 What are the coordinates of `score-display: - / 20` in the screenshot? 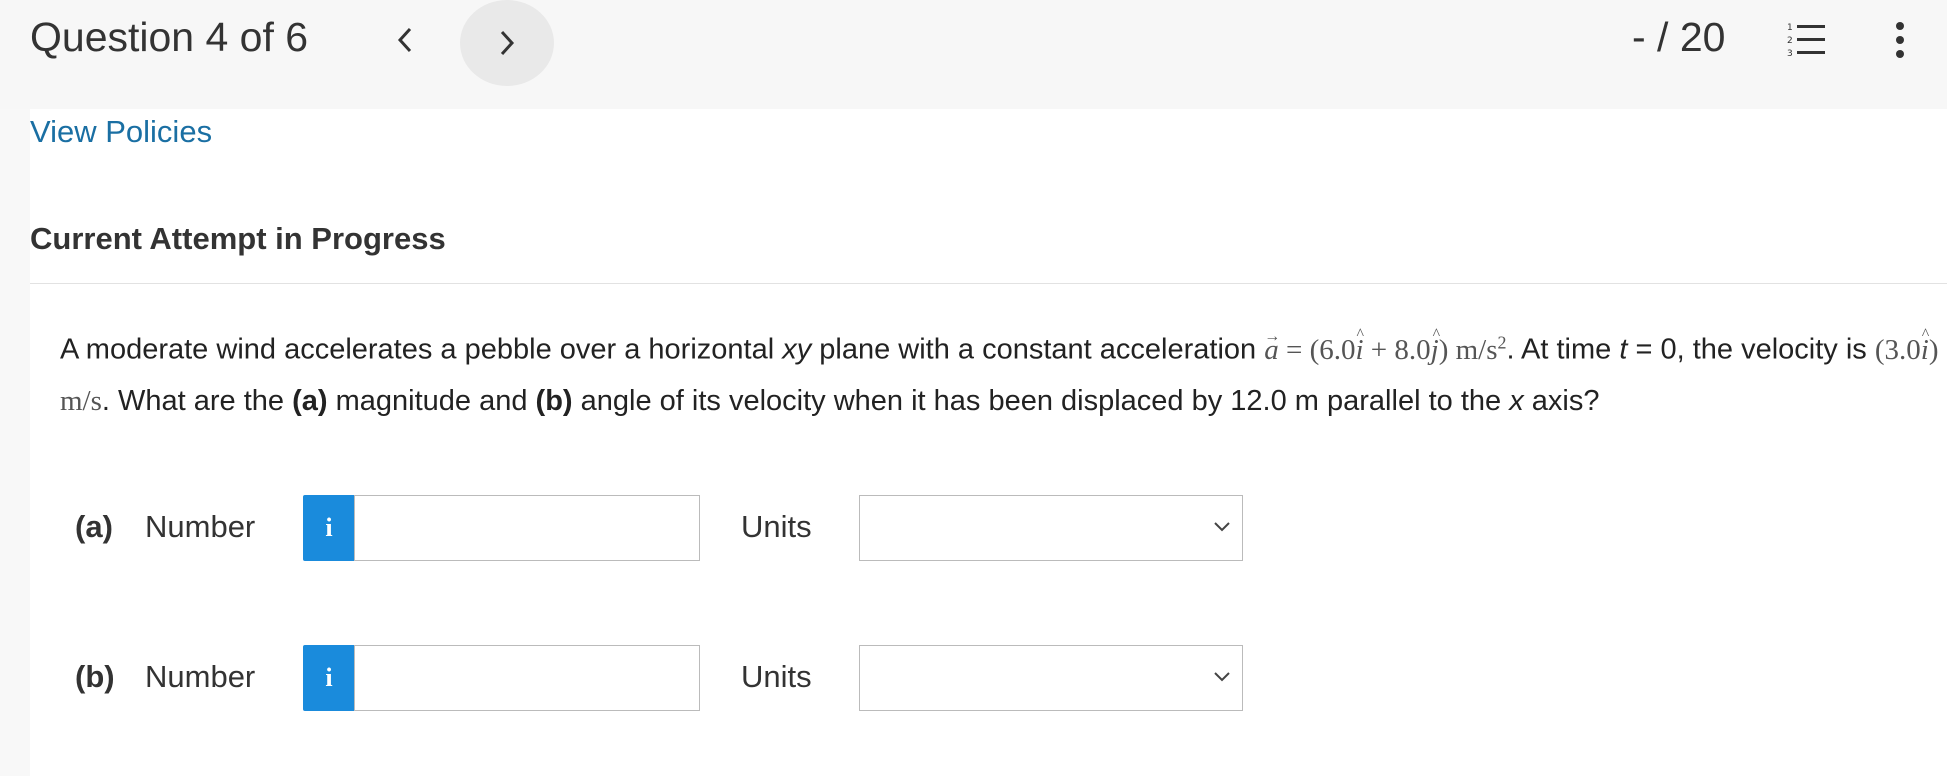 It's located at (1679, 37).